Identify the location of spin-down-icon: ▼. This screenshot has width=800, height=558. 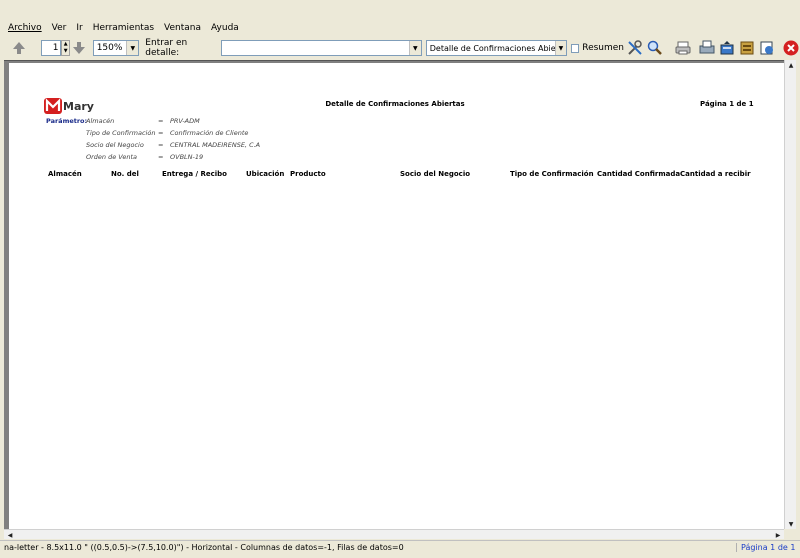
(65, 51).